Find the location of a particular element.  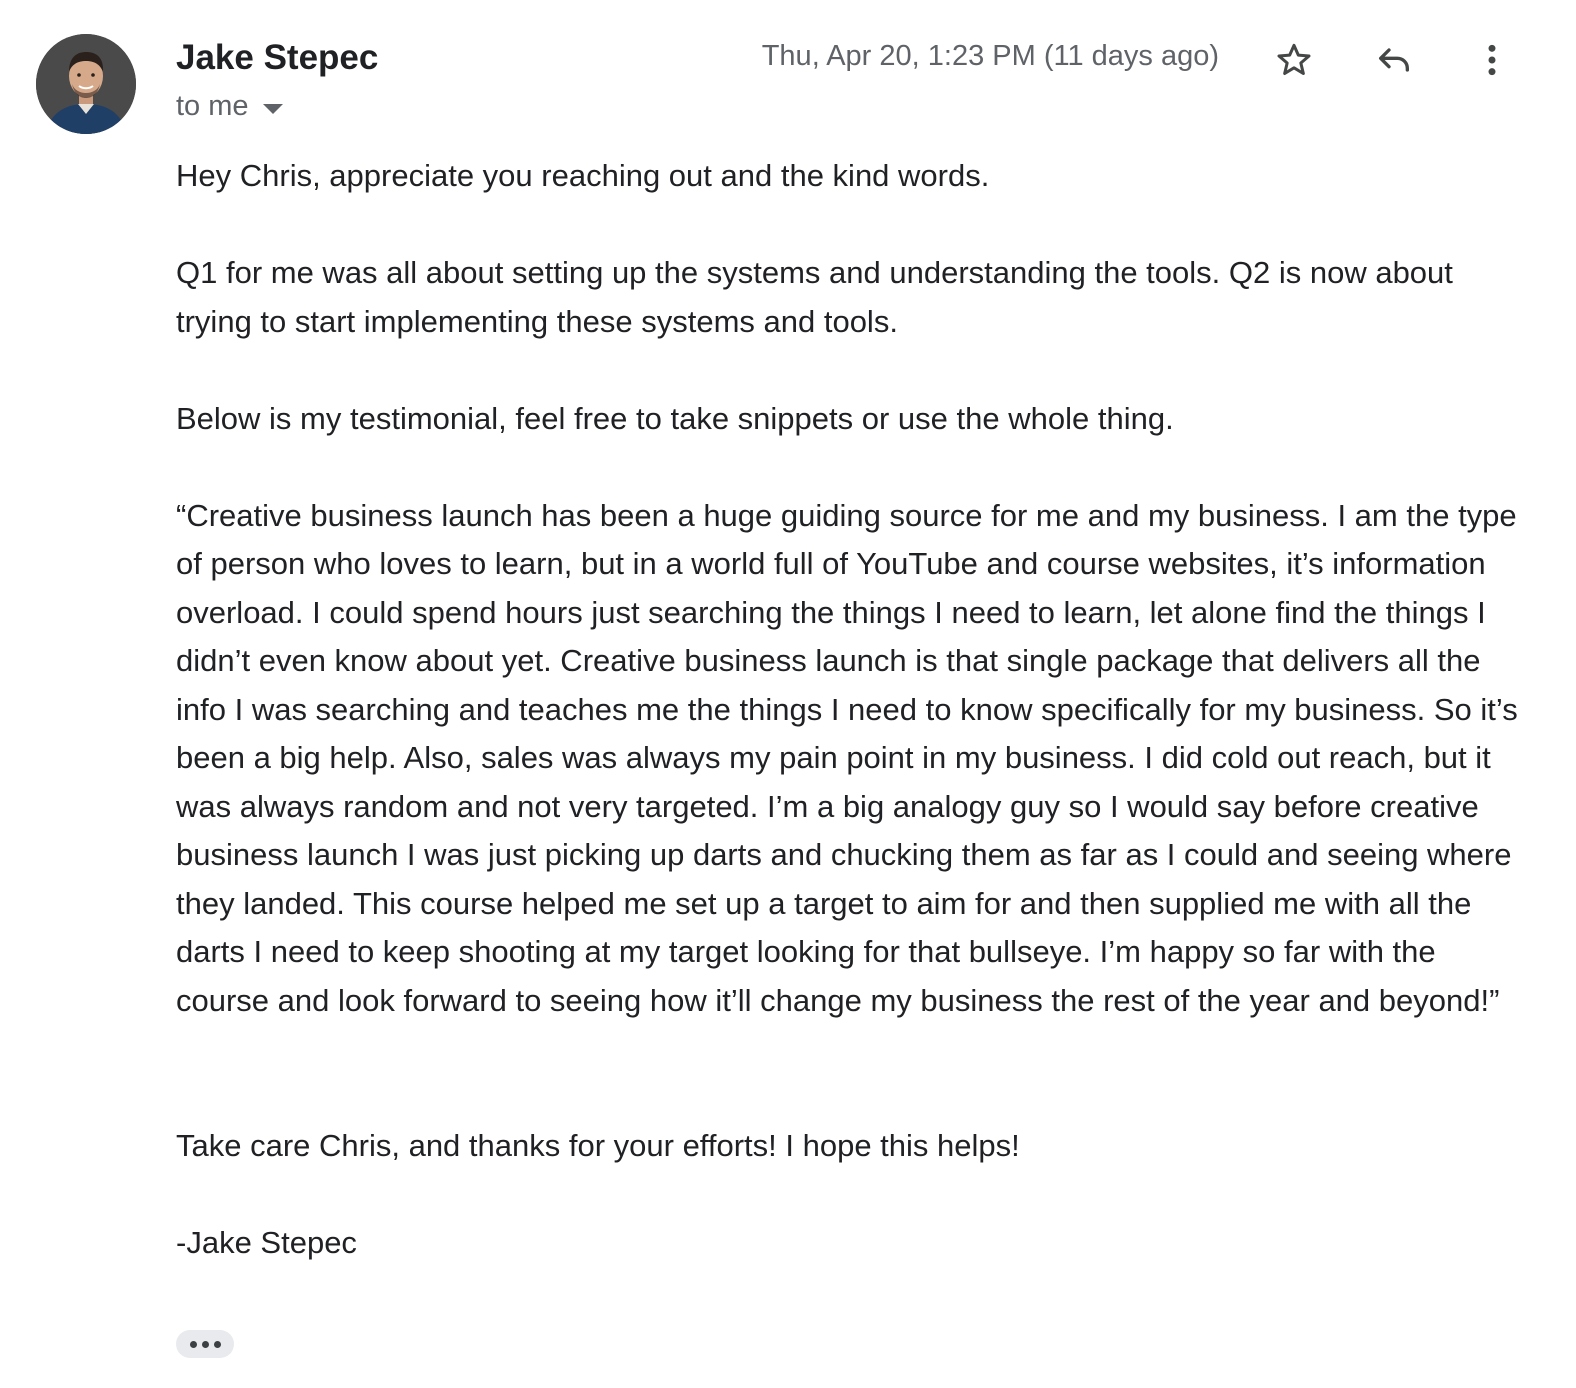

chevron-down-icon is located at coordinates (272, 108).